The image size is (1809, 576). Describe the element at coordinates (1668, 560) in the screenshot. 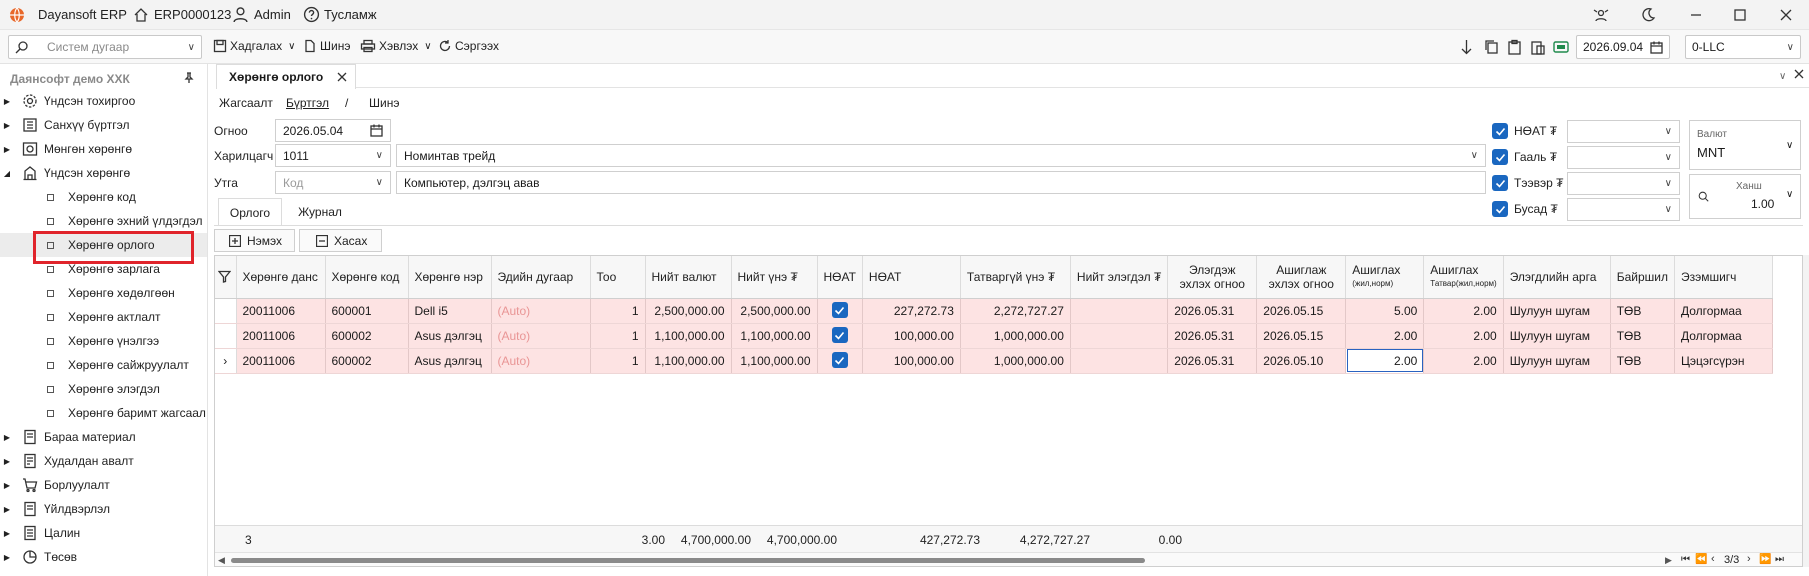

I see `scroll-right-icon: ▶` at that location.